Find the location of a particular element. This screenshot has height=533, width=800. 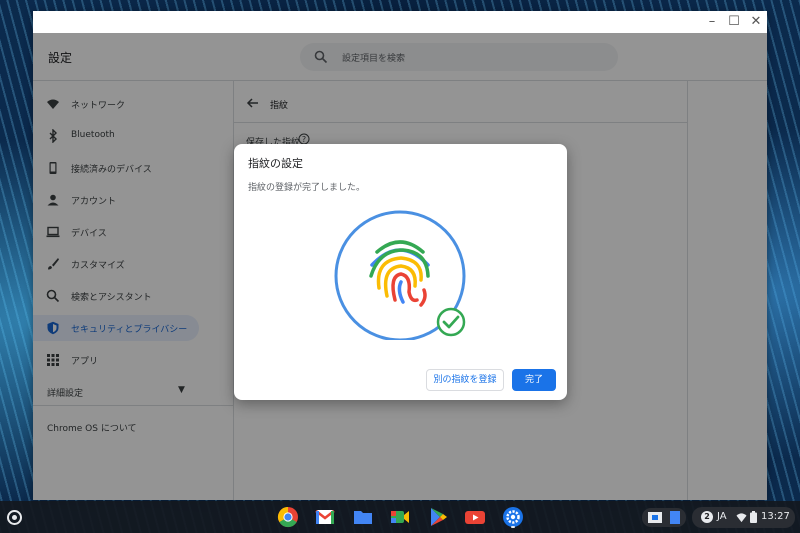

clock: 13:27 is located at coordinates (775, 516).